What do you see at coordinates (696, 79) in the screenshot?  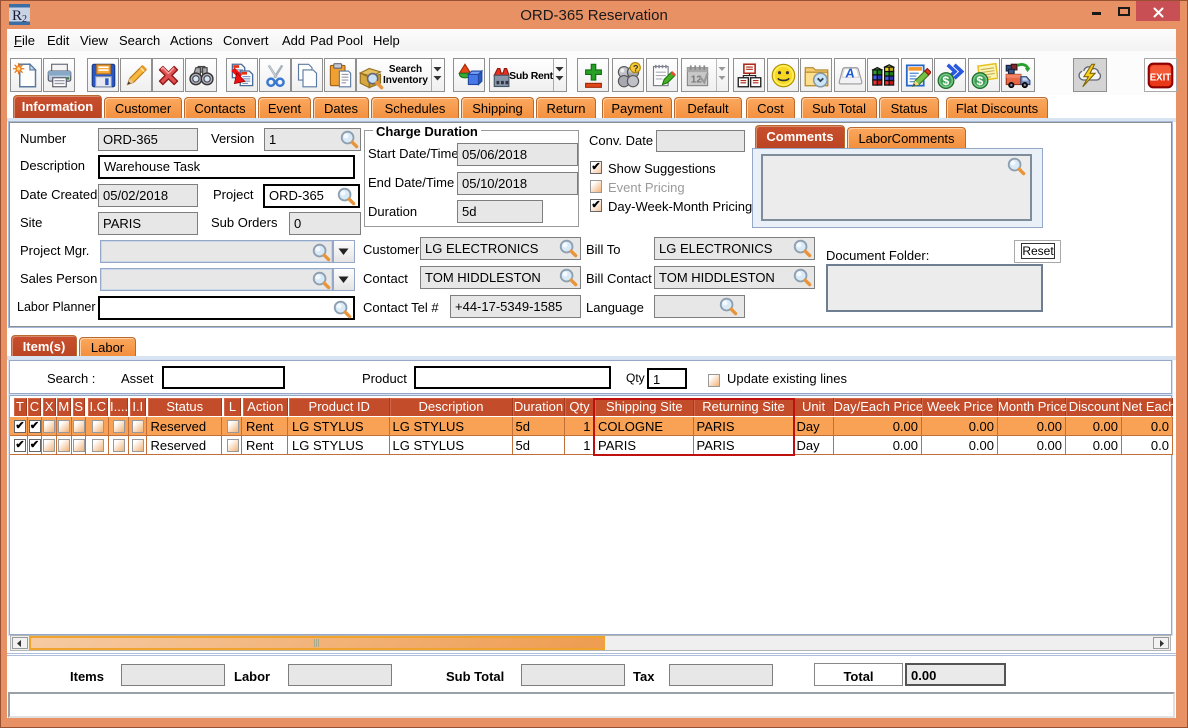 I see `svg-text: 12` at bounding box center [696, 79].